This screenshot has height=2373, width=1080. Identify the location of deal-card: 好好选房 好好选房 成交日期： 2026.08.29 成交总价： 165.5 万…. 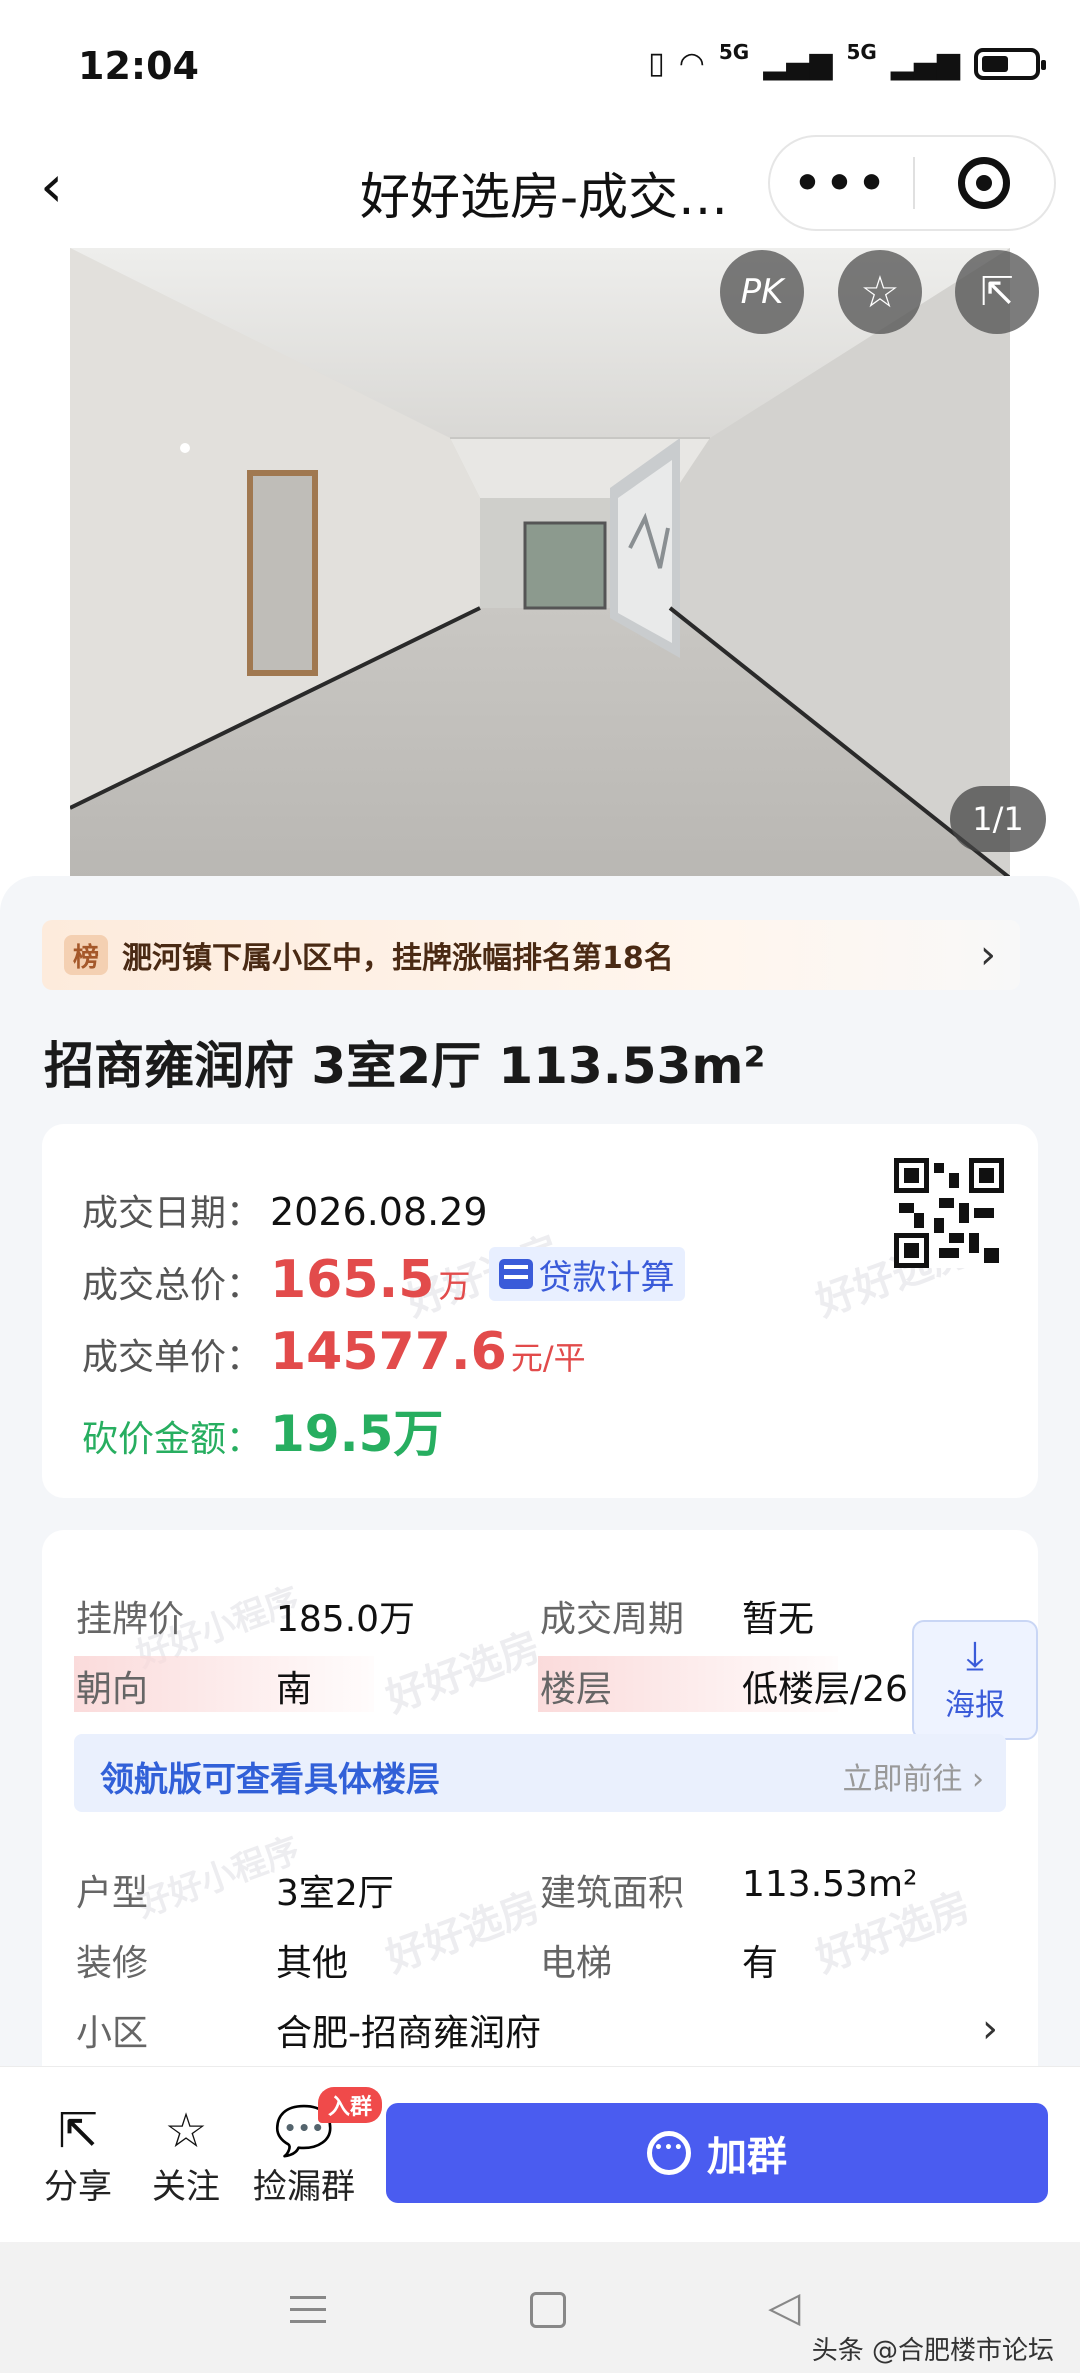
(540, 1311).